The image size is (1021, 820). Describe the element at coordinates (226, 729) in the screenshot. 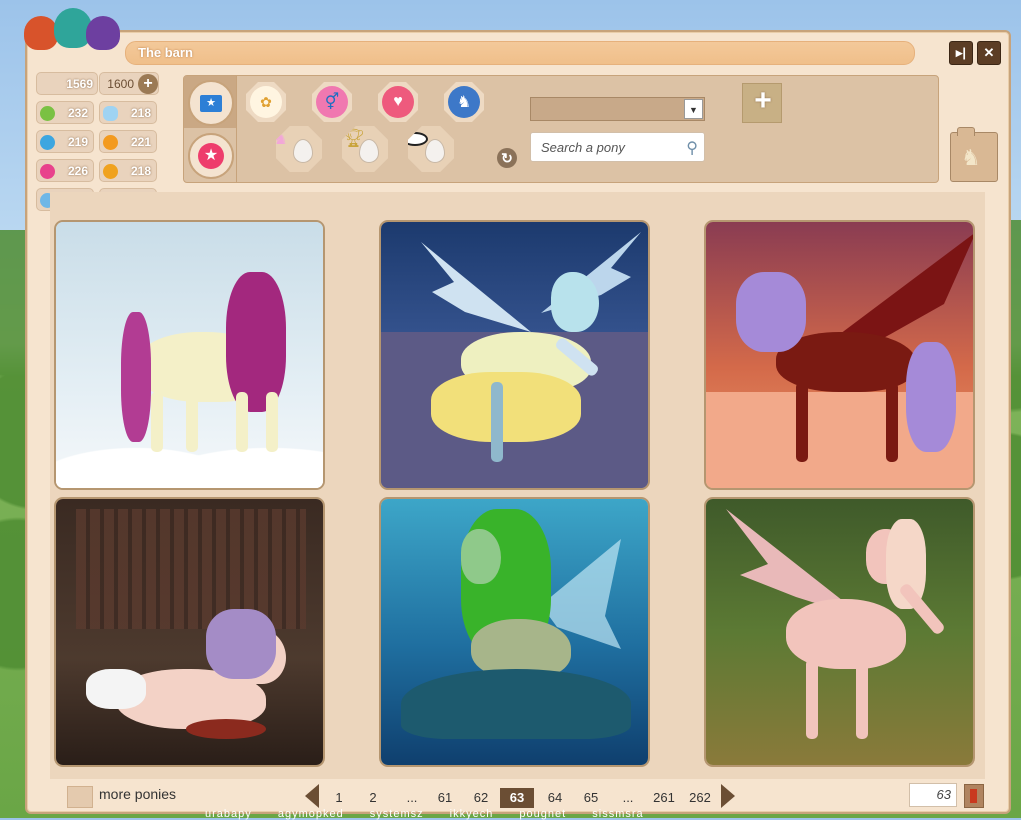

I see `tray` at that location.